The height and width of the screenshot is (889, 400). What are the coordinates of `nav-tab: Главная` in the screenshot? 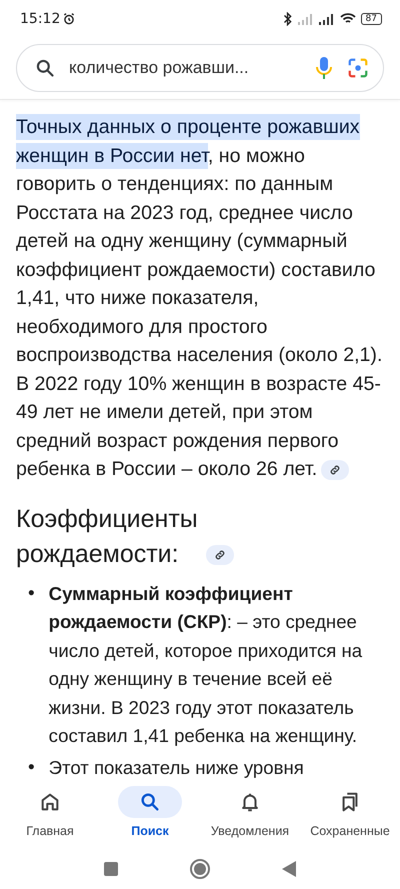 It's located at (50, 813).